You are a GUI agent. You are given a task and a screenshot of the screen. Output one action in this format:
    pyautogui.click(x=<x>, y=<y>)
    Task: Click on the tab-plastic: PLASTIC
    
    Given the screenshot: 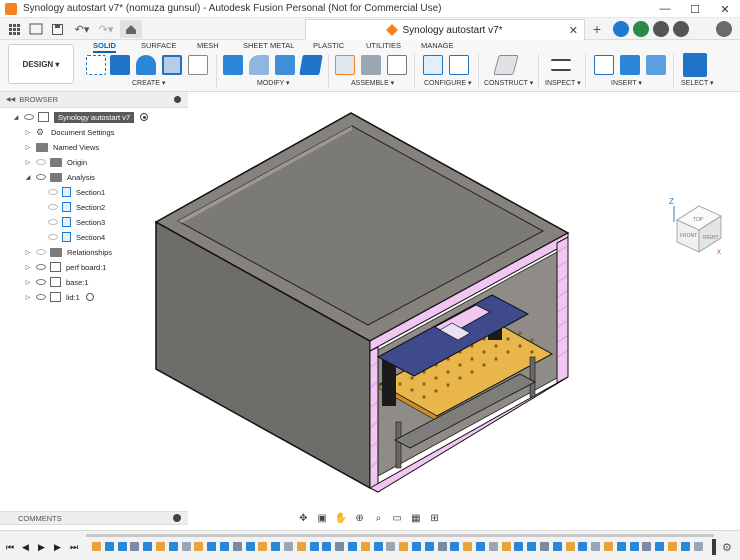 What is the action you would take?
    pyautogui.click(x=328, y=46)
    